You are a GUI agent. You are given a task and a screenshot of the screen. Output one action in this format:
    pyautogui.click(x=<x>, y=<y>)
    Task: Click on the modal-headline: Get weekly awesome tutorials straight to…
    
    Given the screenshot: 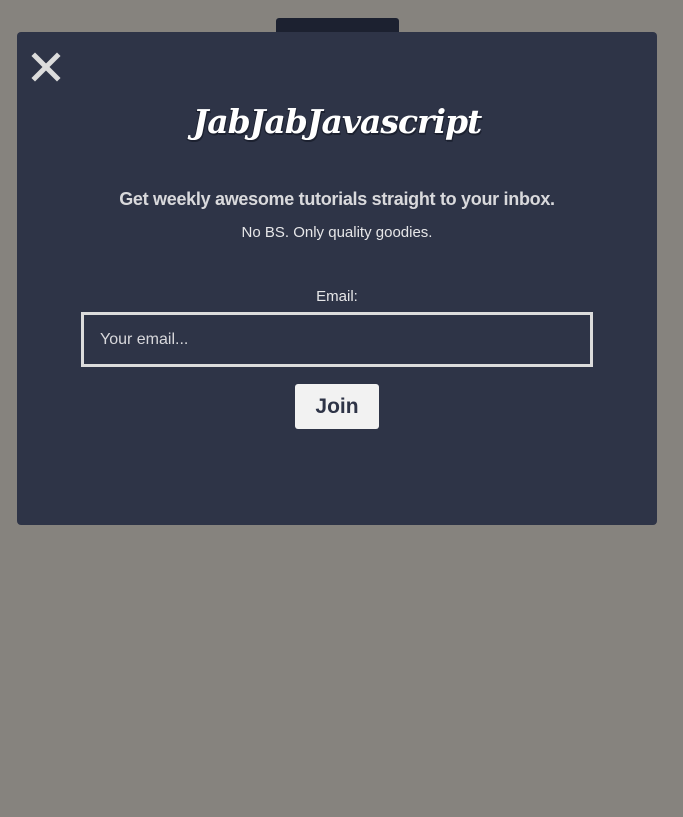 What is the action you would take?
    pyautogui.click(x=337, y=199)
    